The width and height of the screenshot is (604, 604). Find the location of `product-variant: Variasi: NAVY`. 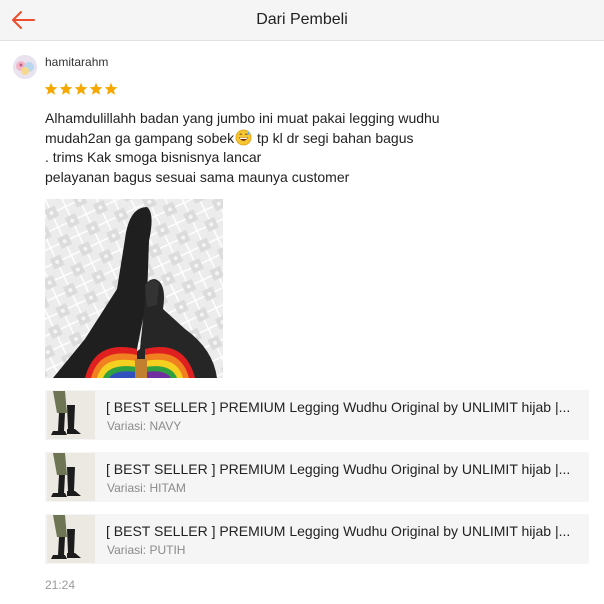

product-variant: Variasi: NAVY is located at coordinates (144, 426).